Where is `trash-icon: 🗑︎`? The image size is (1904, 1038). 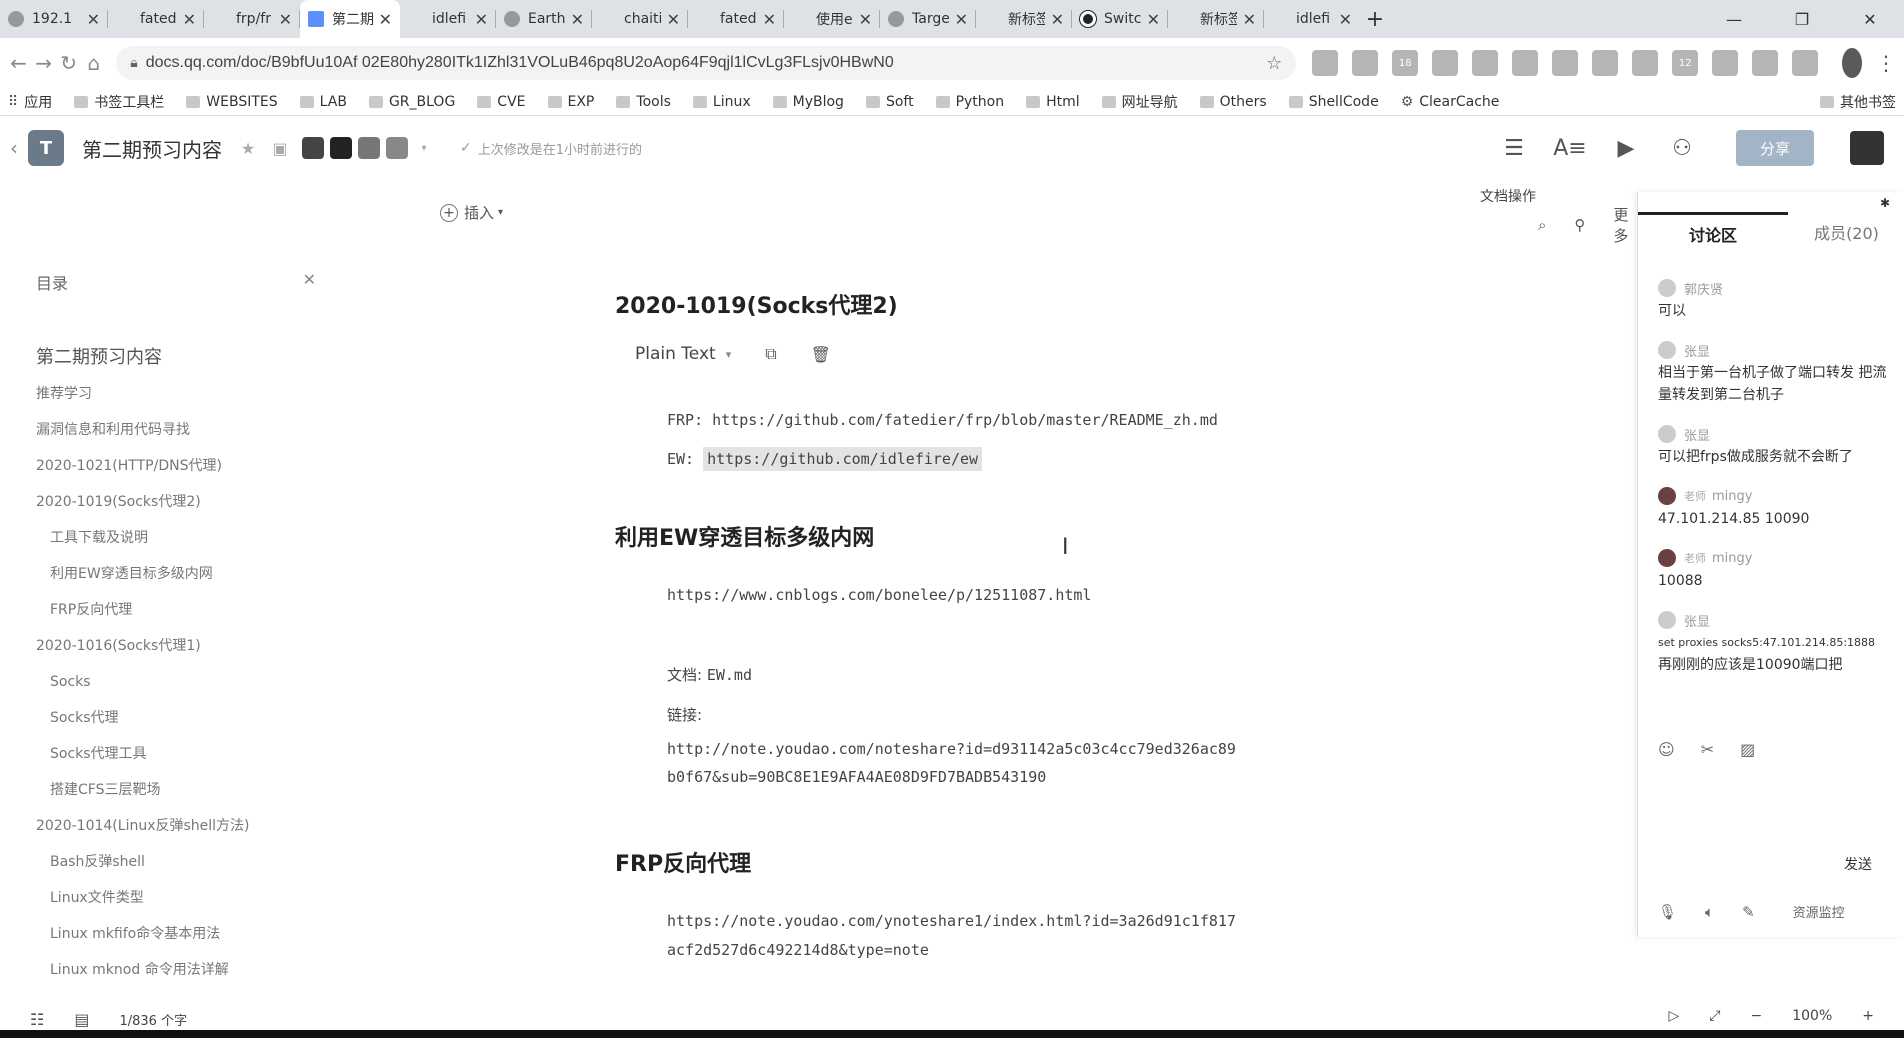 trash-icon: 🗑︎ is located at coordinates (821, 354).